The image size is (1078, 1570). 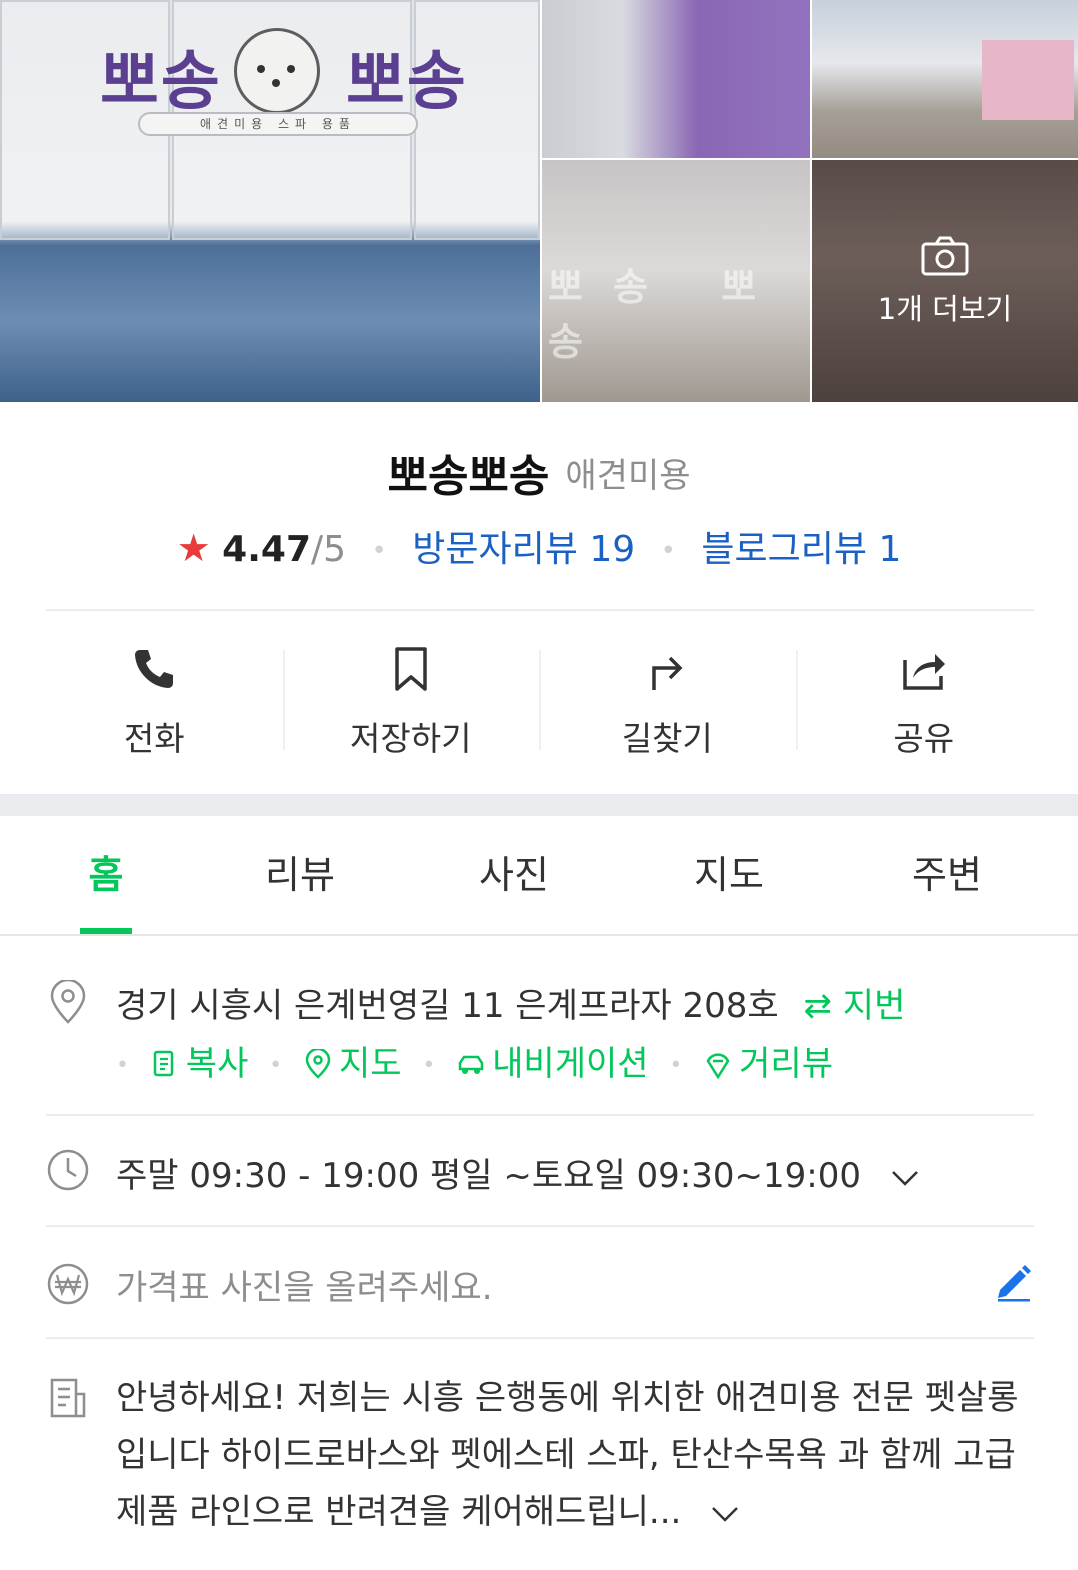 I want to click on more-photos: 1개 더보기, so click(x=945, y=282).